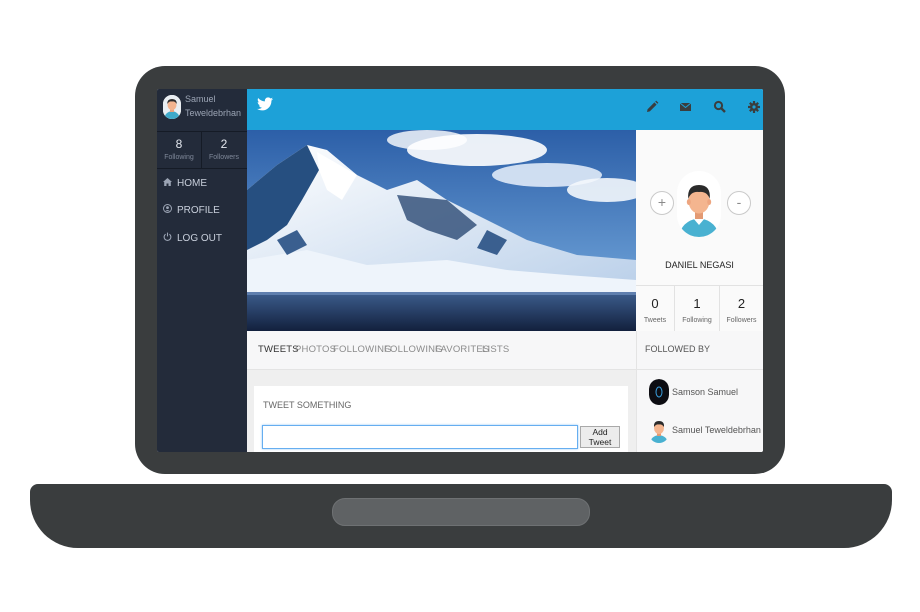  What do you see at coordinates (441, 419) in the screenshot?
I see `tweet-composer: TWEET SOMETHING Add Tweet` at bounding box center [441, 419].